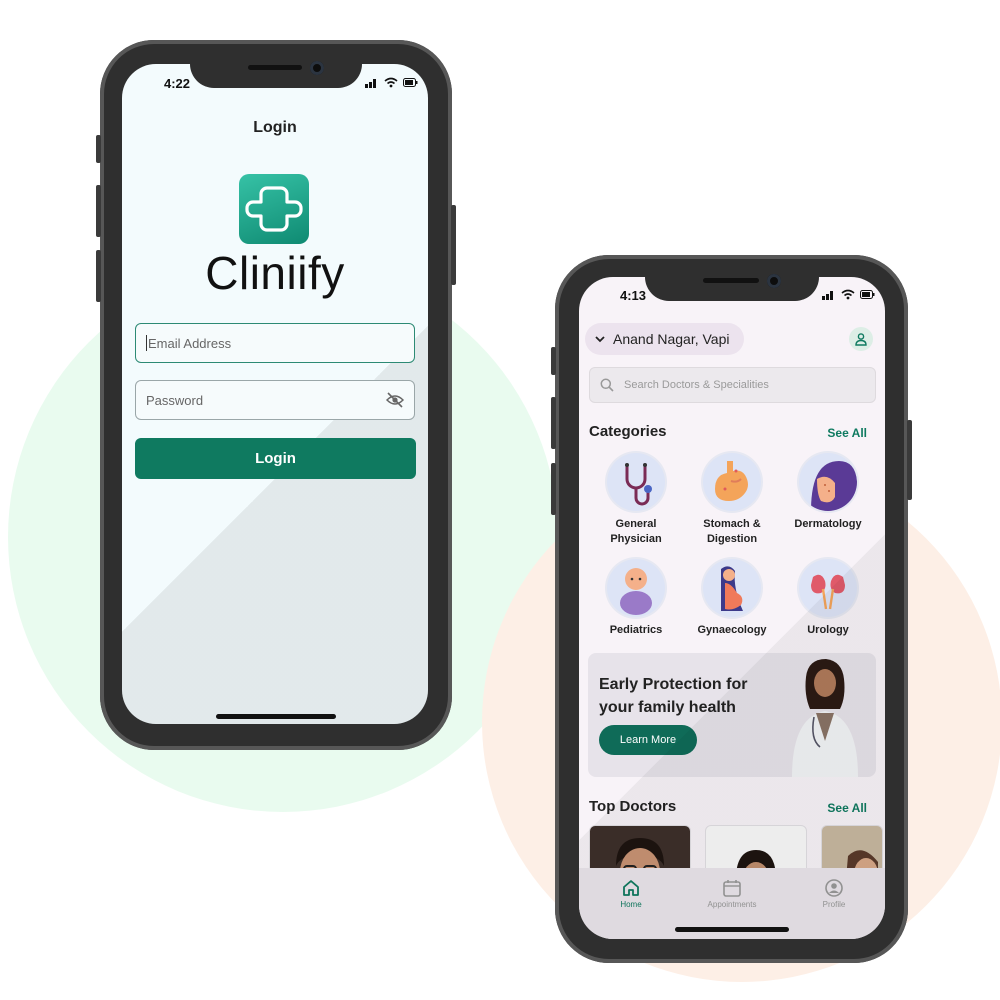 Image resolution: width=1000 pixels, height=1000 pixels. Describe the element at coordinates (636, 539) in the screenshot. I see `category-label: Physician` at that location.